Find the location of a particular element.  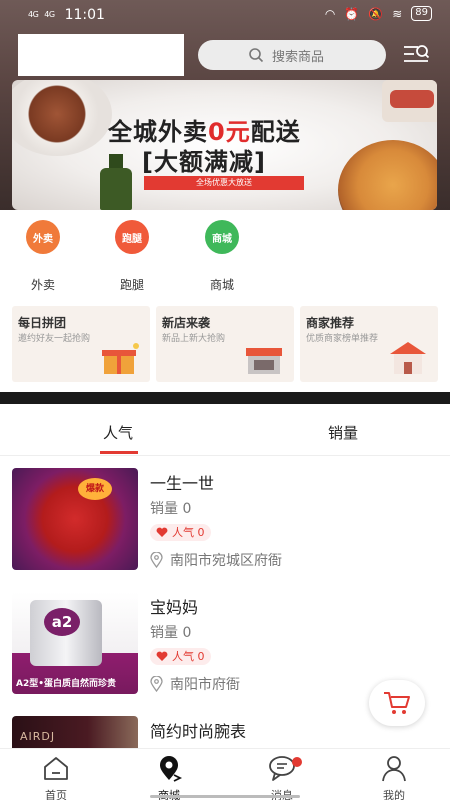

promo-title: 商家推荐 is located at coordinates (330, 323).